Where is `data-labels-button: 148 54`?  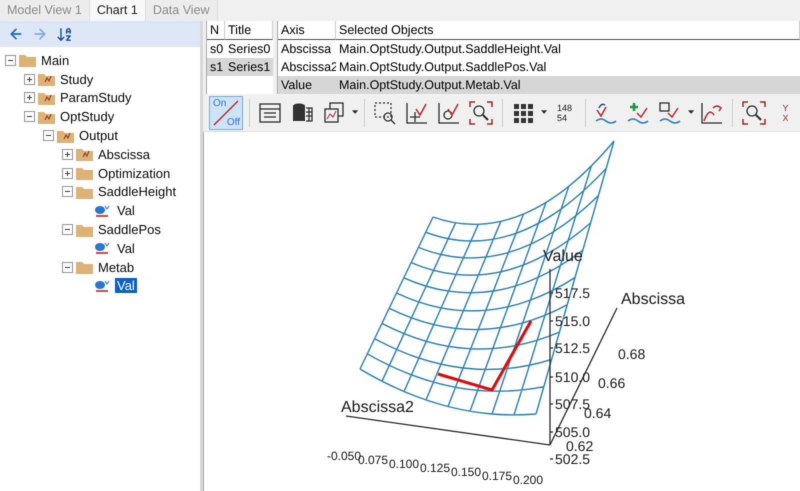
data-labels-button: 148 54 is located at coordinates (565, 112).